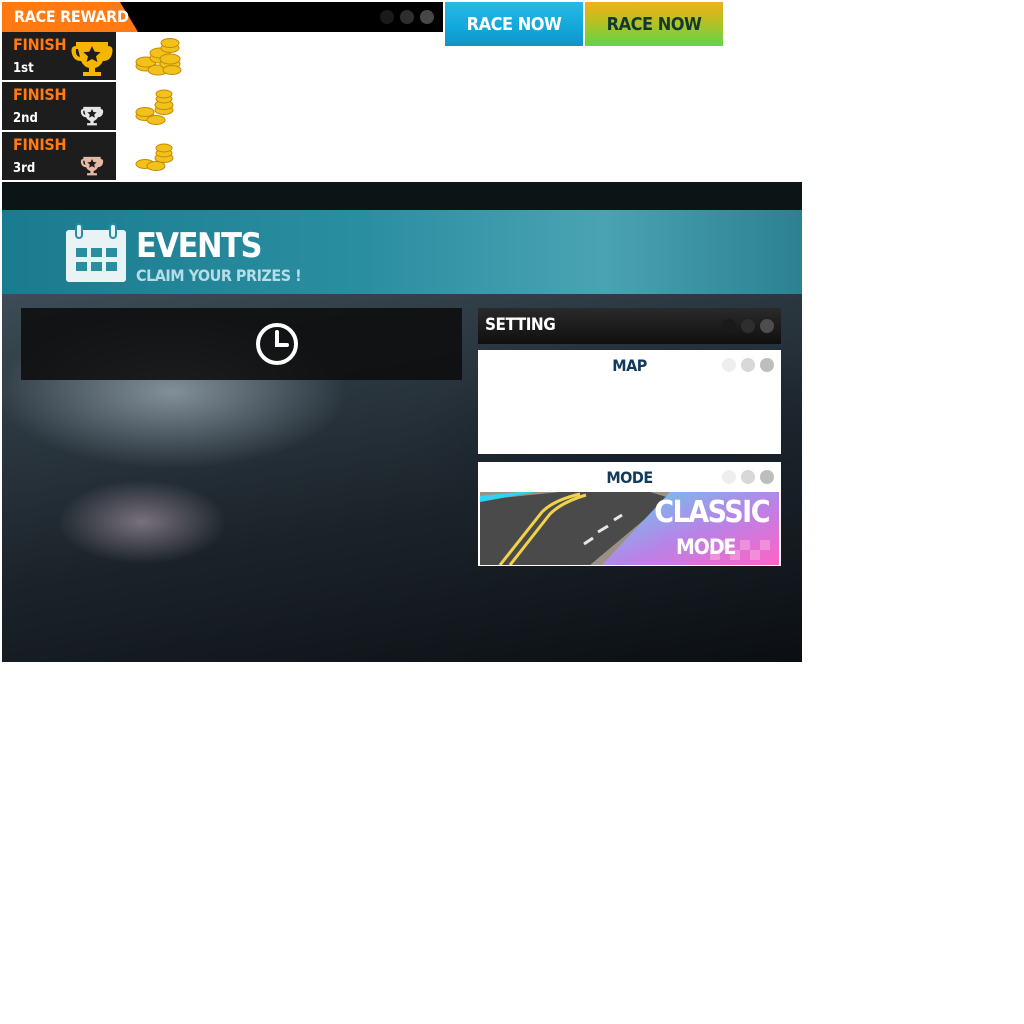 This screenshot has height=1024, width=1024. I want to click on clock-icon, so click(277, 344).